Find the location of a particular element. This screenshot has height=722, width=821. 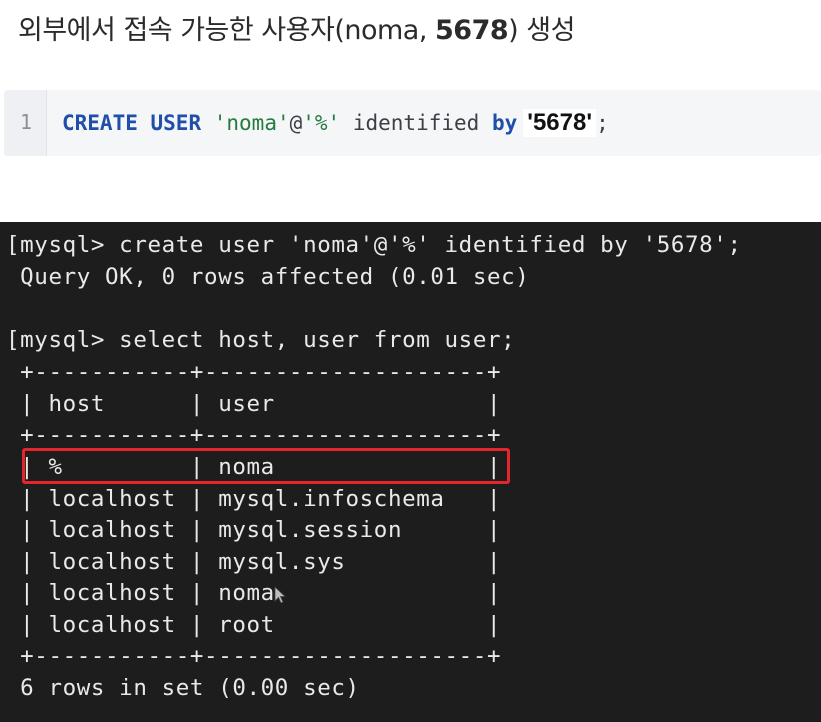

page-heading: 외부에서 접속 가능한 사용자(noma, 5678) 생성 is located at coordinates (296, 27).